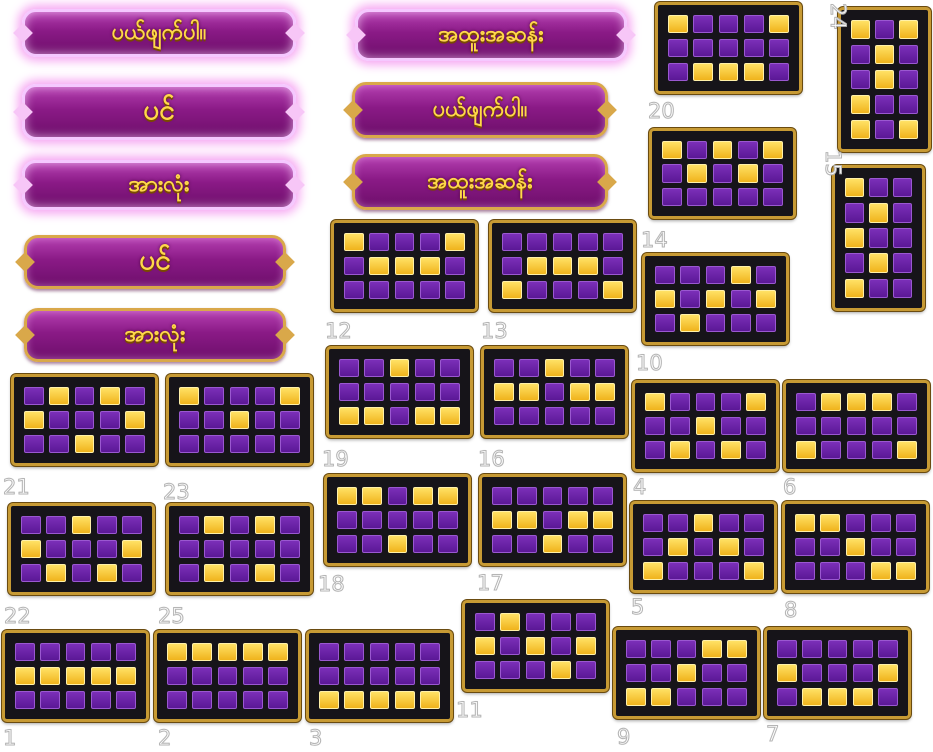 Image resolution: width=933 pixels, height=752 pixels. What do you see at coordinates (159, 185) in the screenshot?
I see `all-button: အားလုံး` at bounding box center [159, 185].